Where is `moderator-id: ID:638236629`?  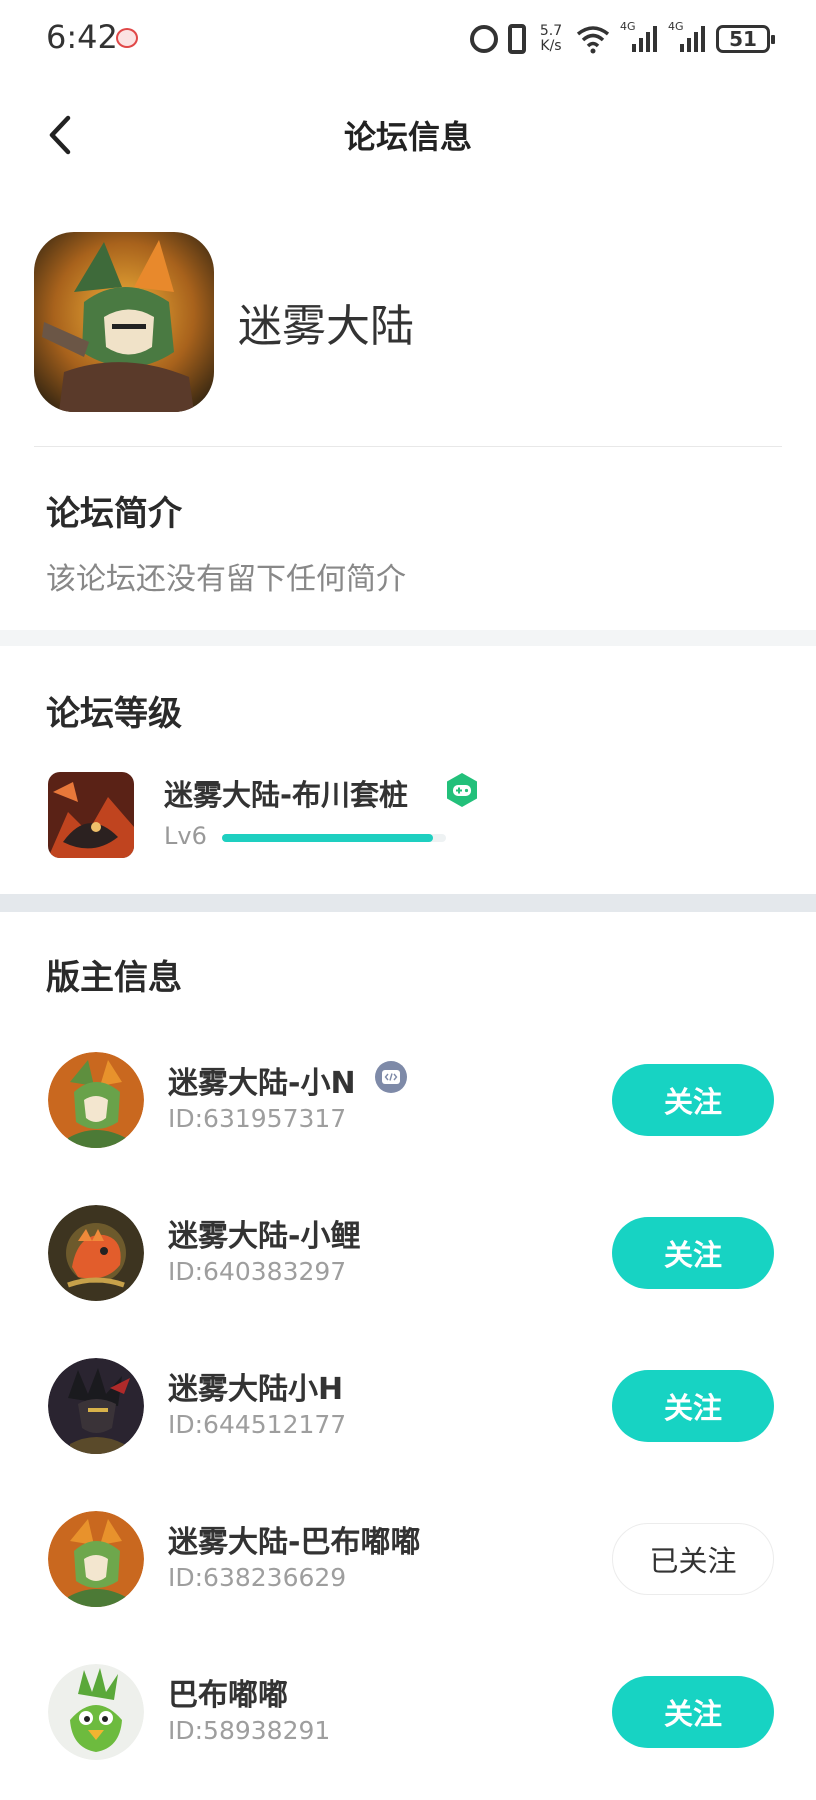
moderator-id: ID:638236629 is located at coordinates (257, 1577).